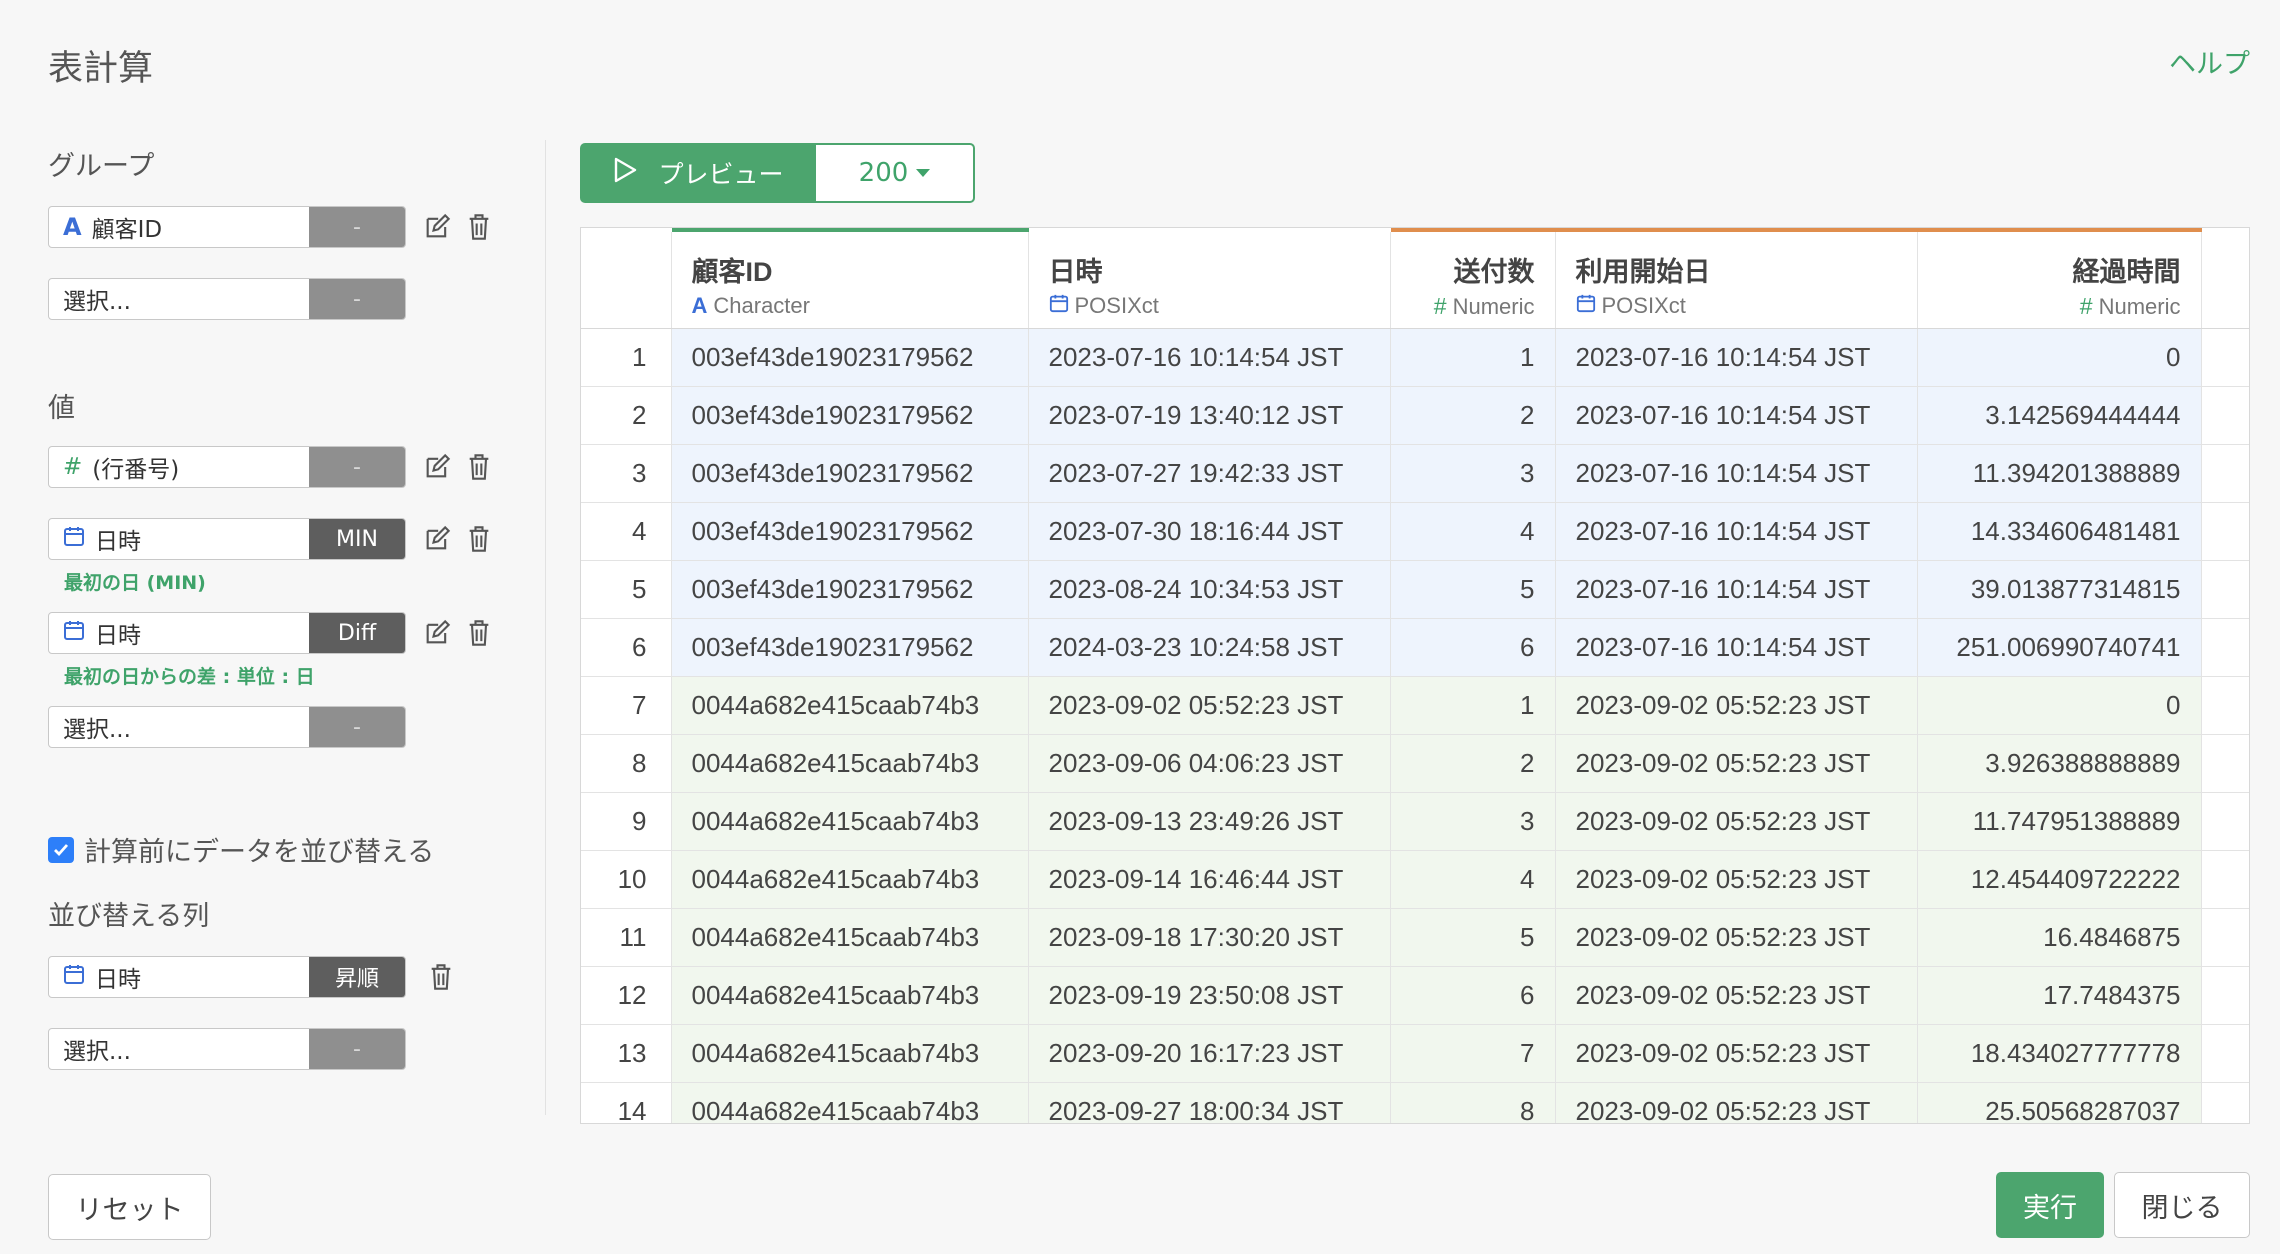 This screenshot has width=2280, height=1254. I want to click on group-field-name: 顧客ID, so click(127, 230).